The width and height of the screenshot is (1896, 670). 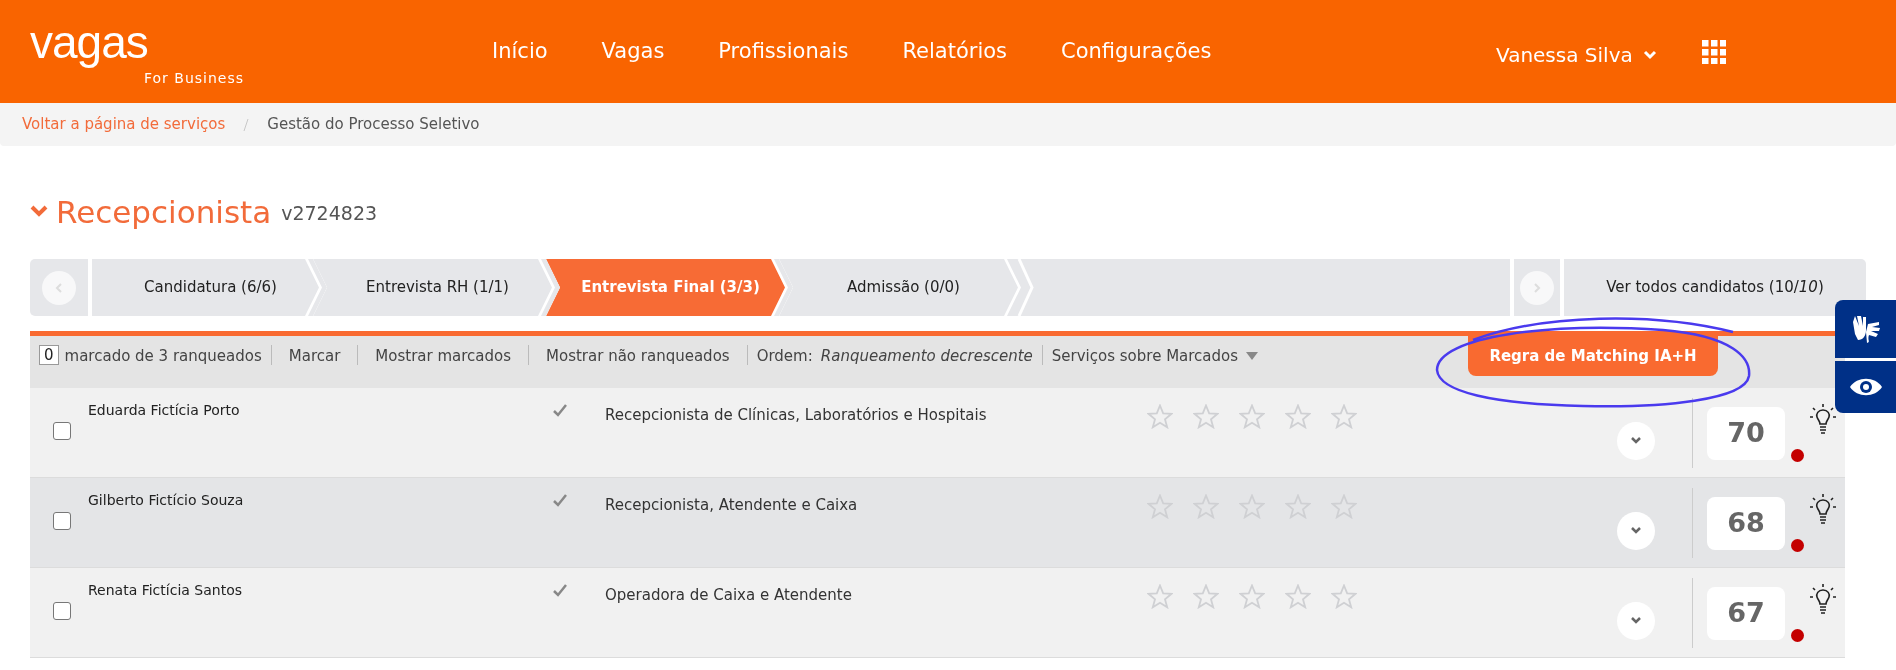 I want to click on stage-tab: Candidatura (6/6), so click(x=205, y=287).